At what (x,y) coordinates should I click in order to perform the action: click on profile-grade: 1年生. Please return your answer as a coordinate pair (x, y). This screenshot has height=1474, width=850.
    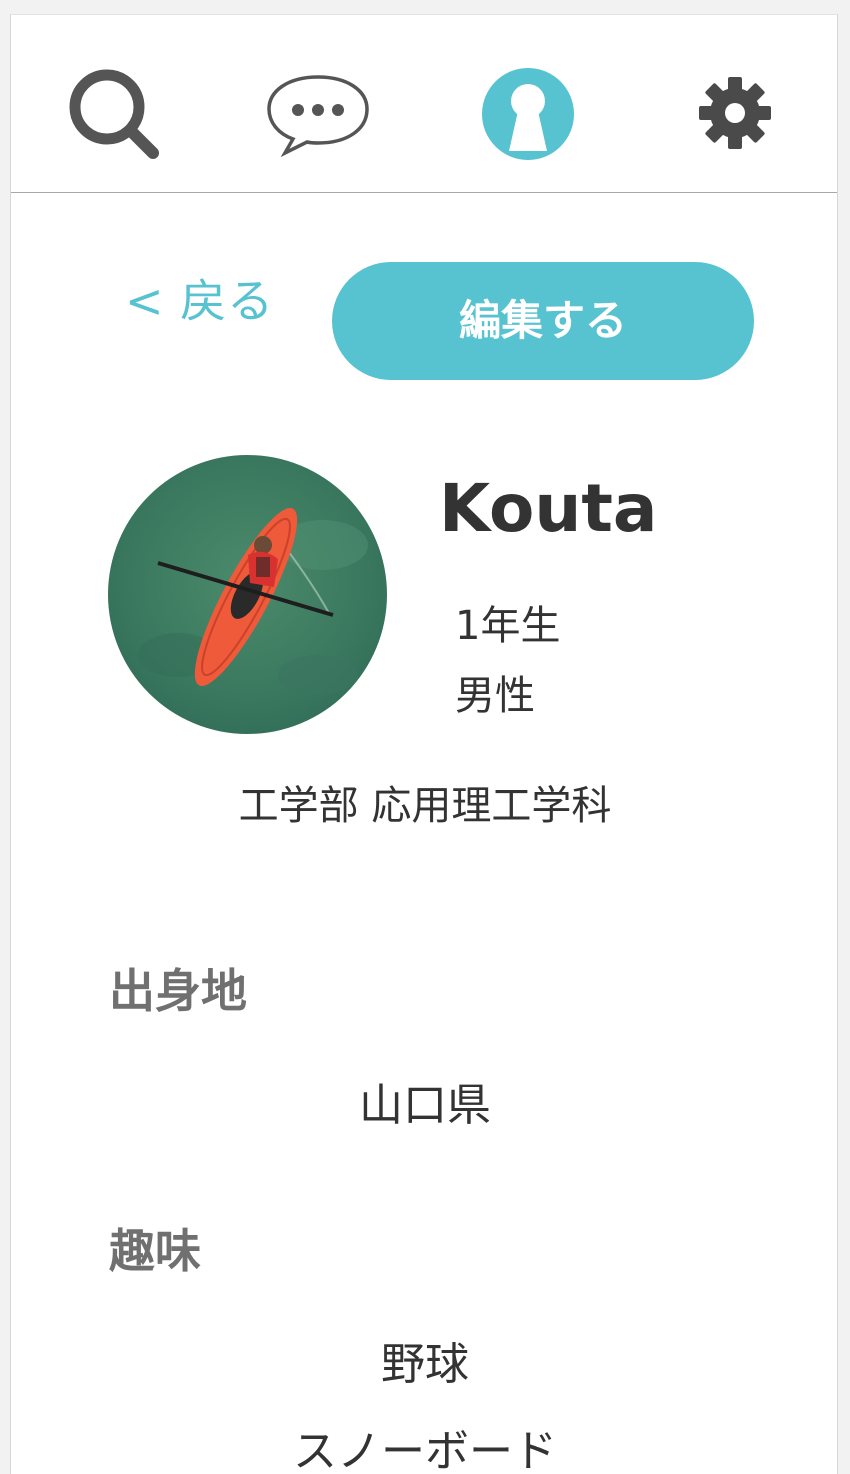
    Looking at the image, I should click on (508, 626).